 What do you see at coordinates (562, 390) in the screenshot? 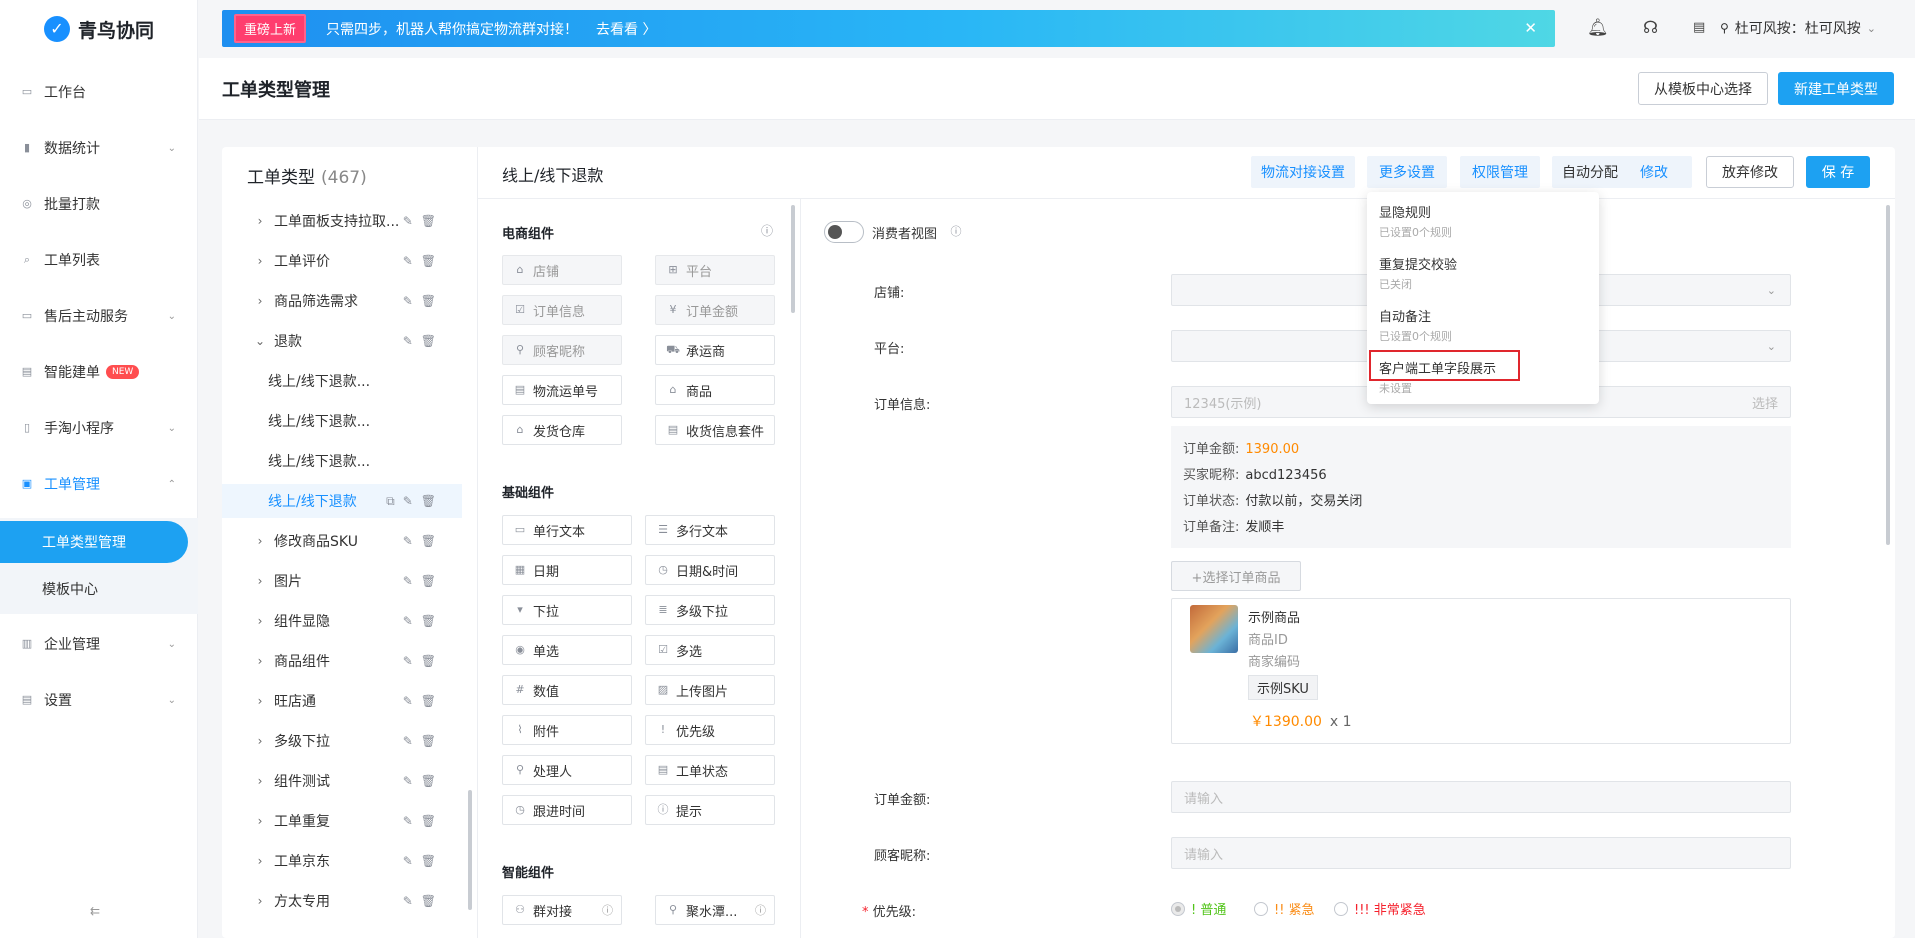
I see `component-ecommerce-7: ▤ 物流运单号` at bounding box center [562, 390].